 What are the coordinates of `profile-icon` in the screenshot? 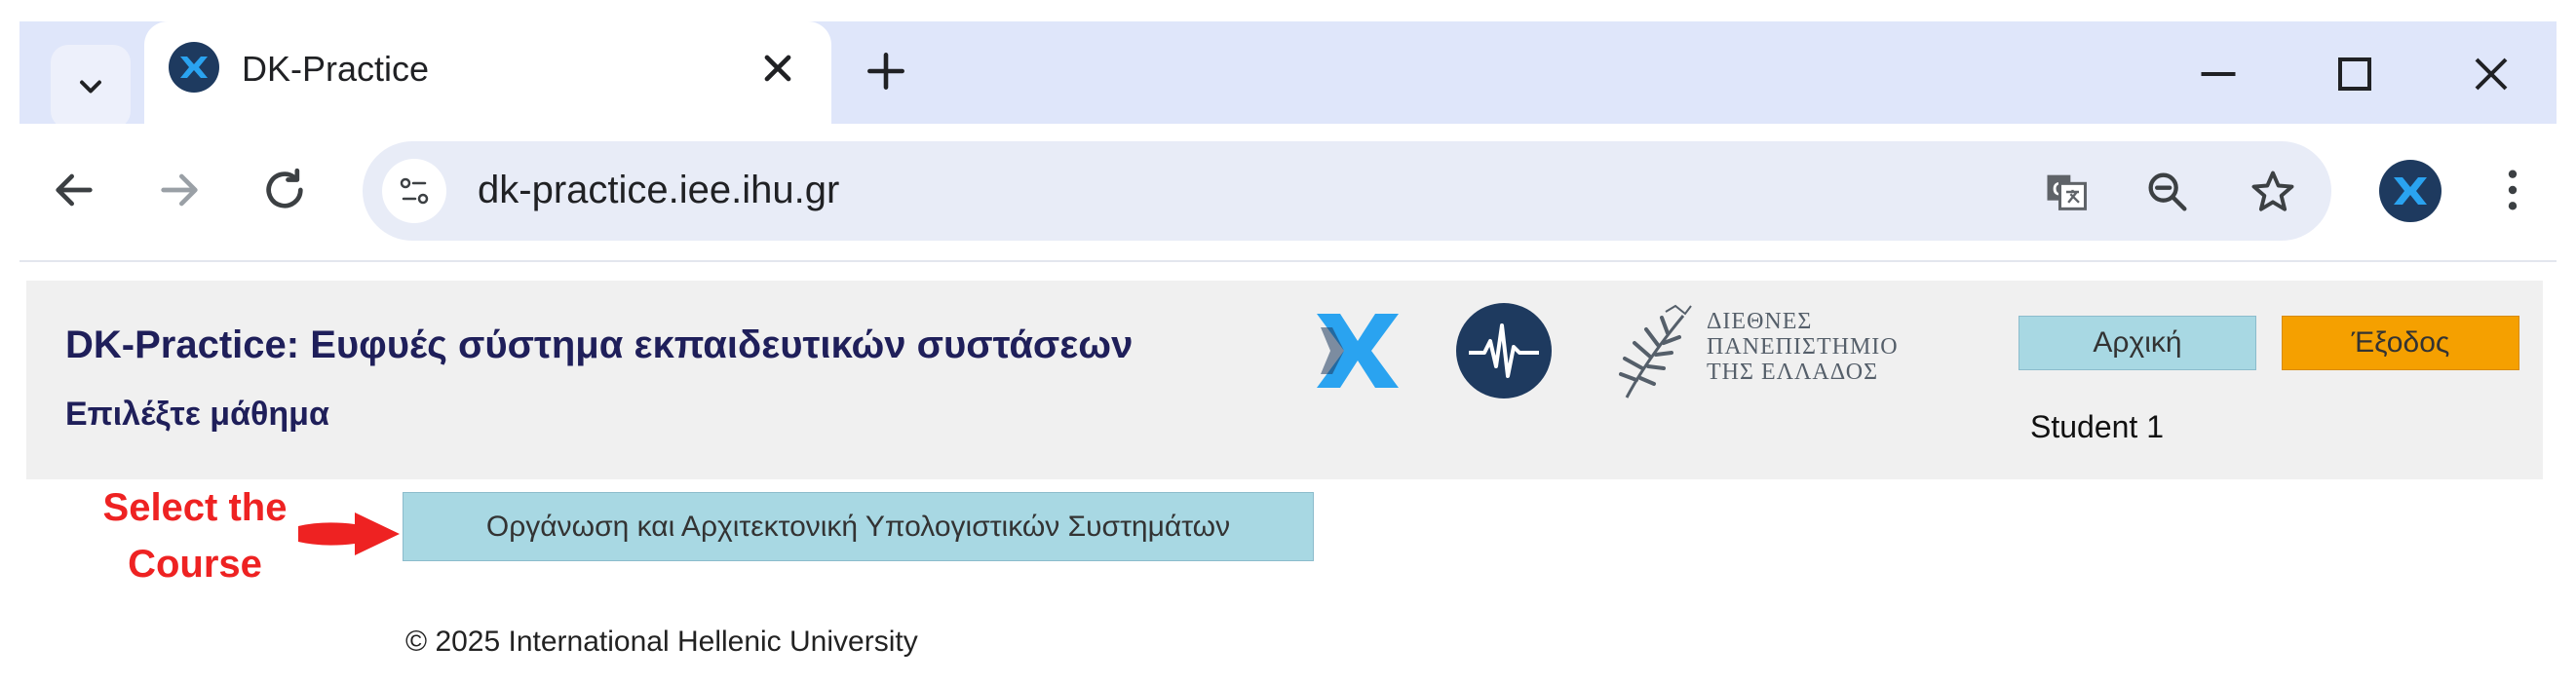 It's located at (2410, 191).